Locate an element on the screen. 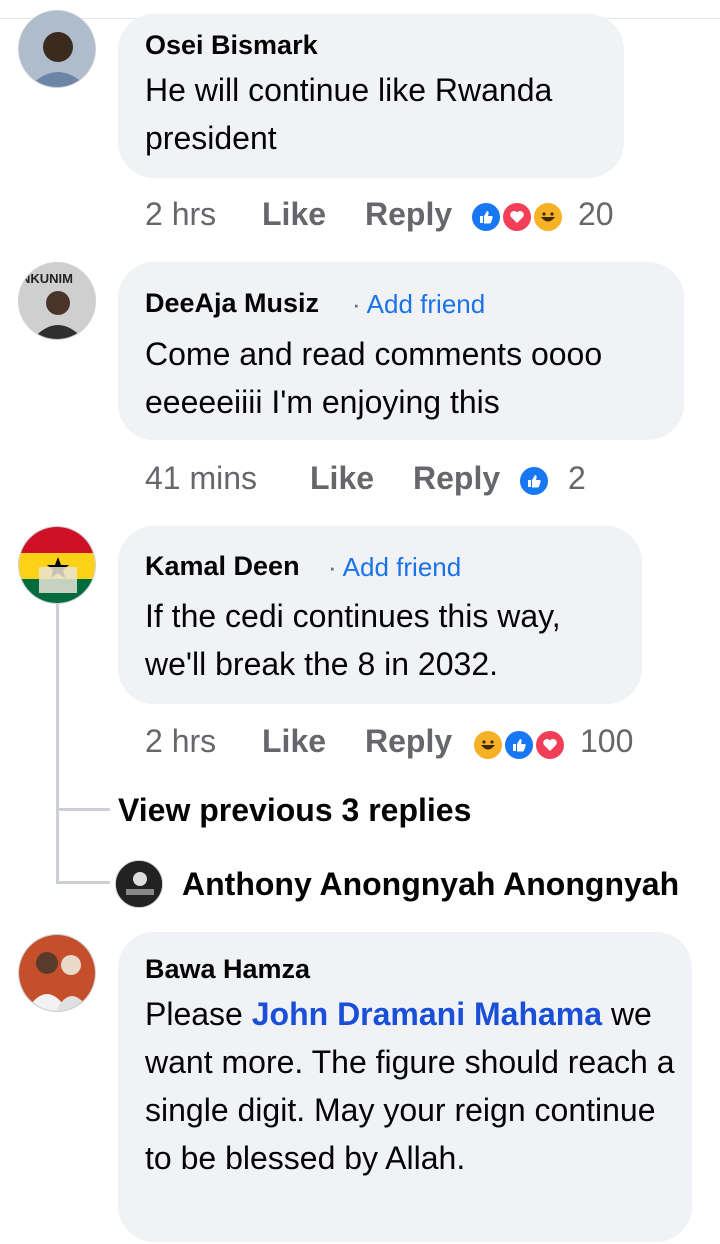 The width and height of the screenshot is (720, 1244). thread-line is located at coordinates (57, 744).